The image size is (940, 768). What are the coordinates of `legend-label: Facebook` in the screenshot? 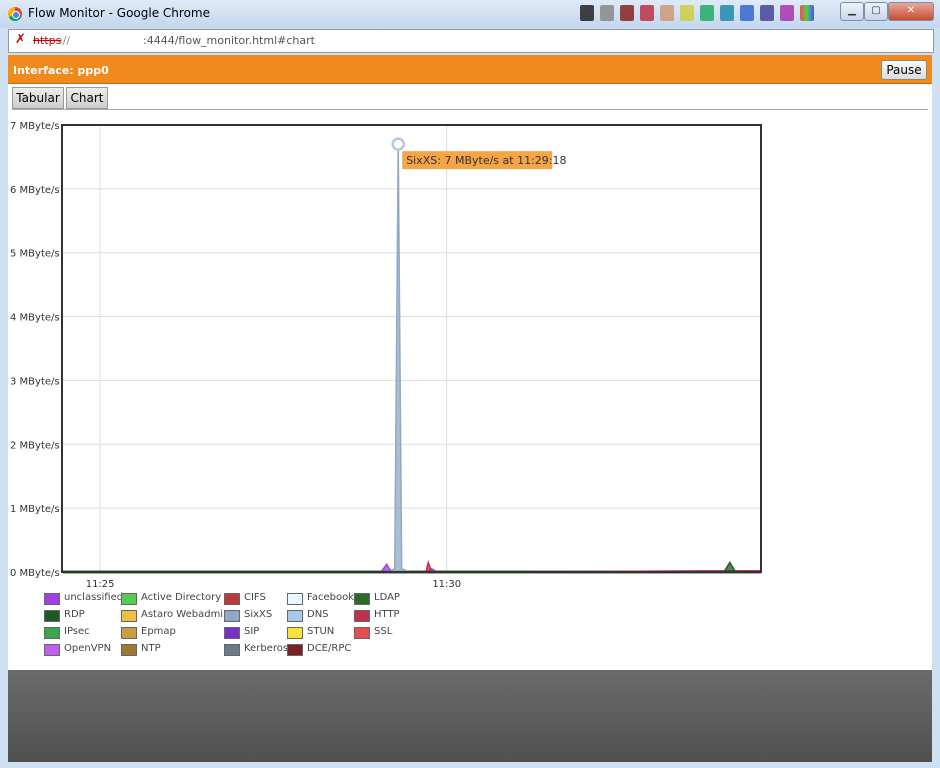 It's located at (330, 597).